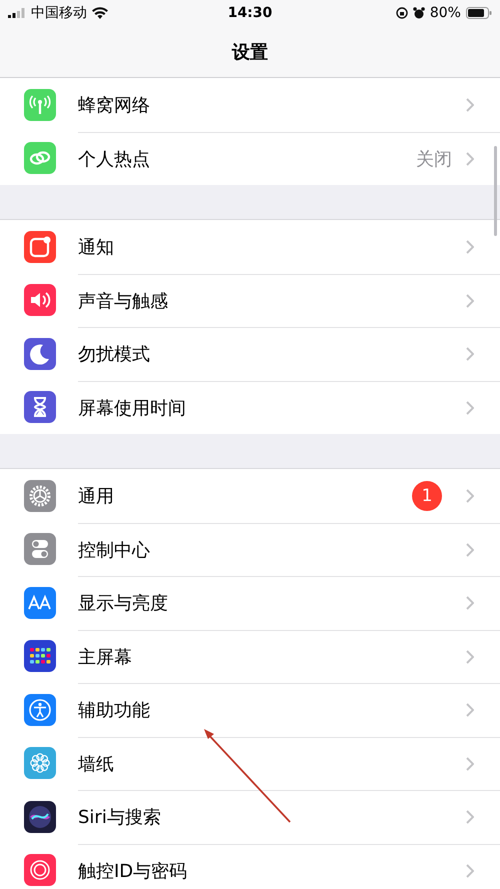  What do you see at coordinates (132, 408) in the screenshot?
I see `row-label: 屏幕使用时间` at bounding box center [132, 408].